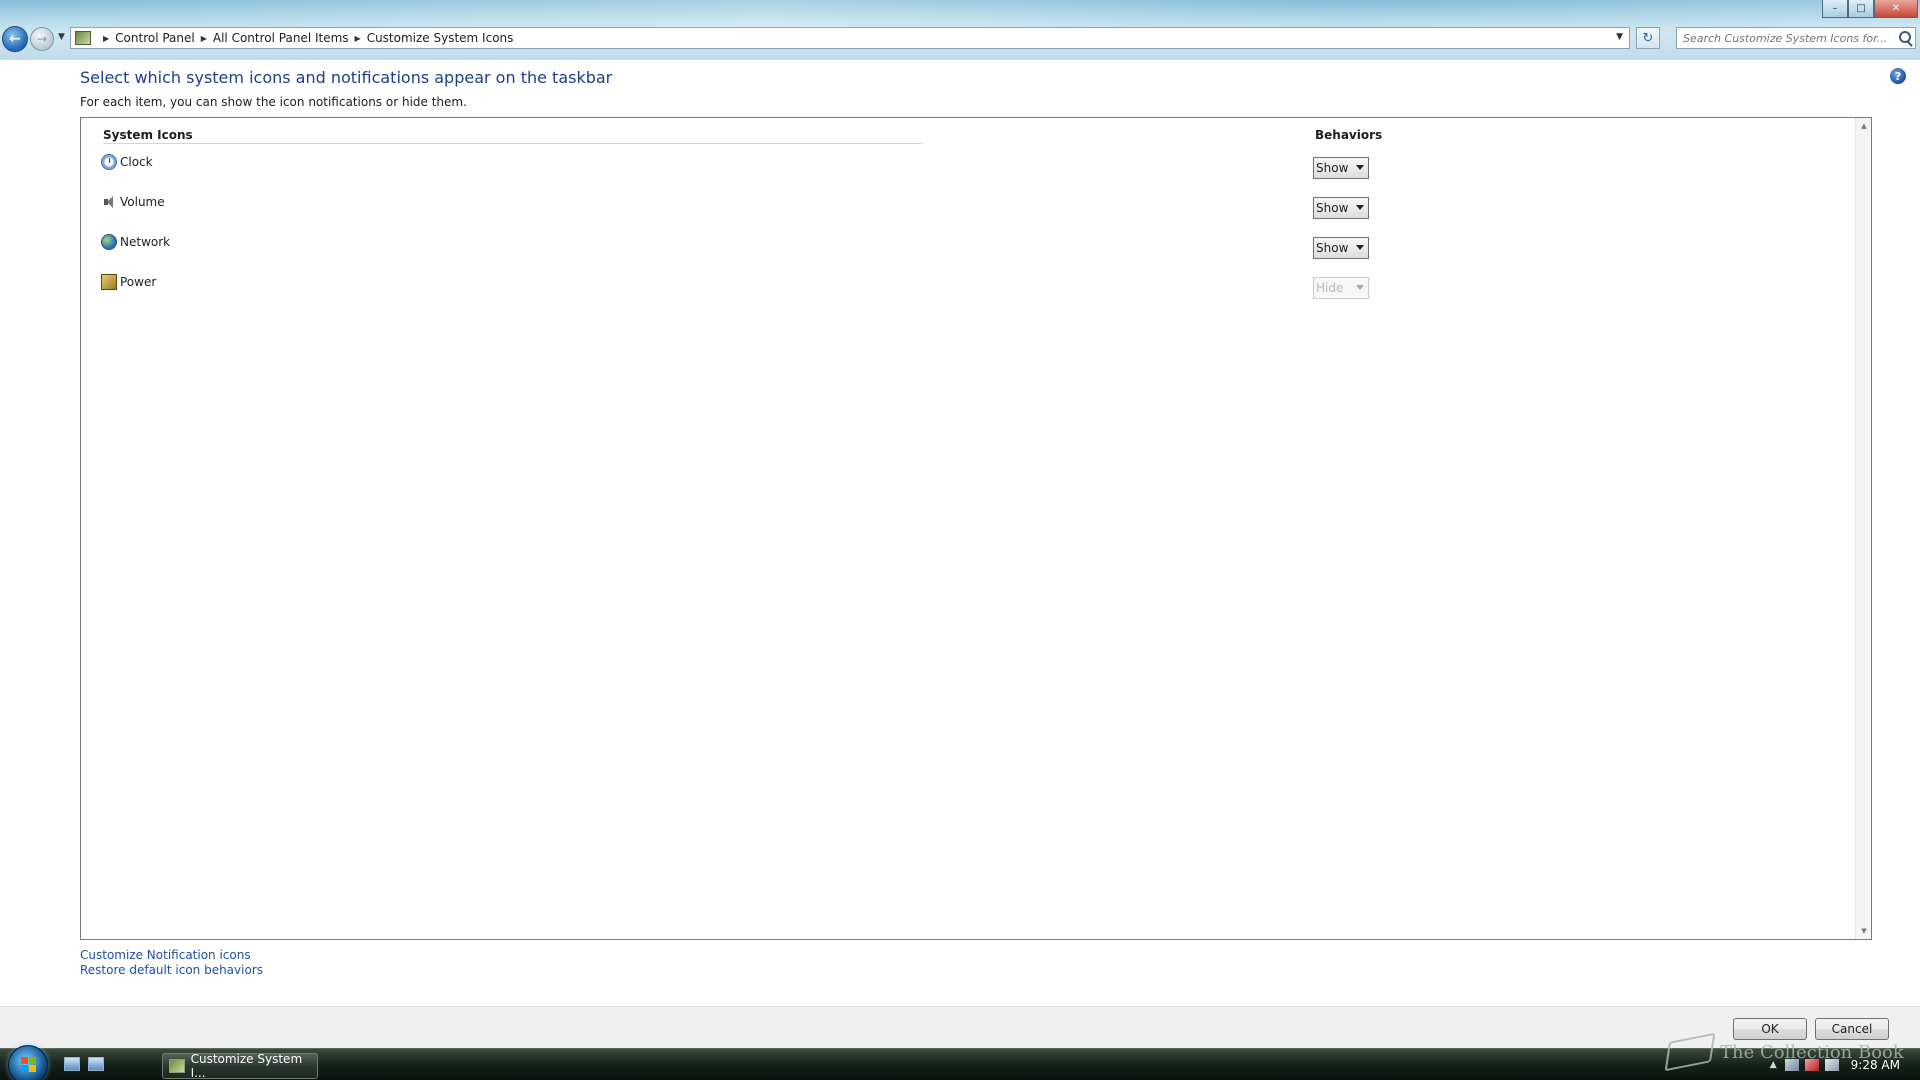 The height and width of the screenshot is (1080, 1920). What do you see at coordinates (145, 242) in the screenshot?
I see `item-label: Network` at bounding box center [145, 242].